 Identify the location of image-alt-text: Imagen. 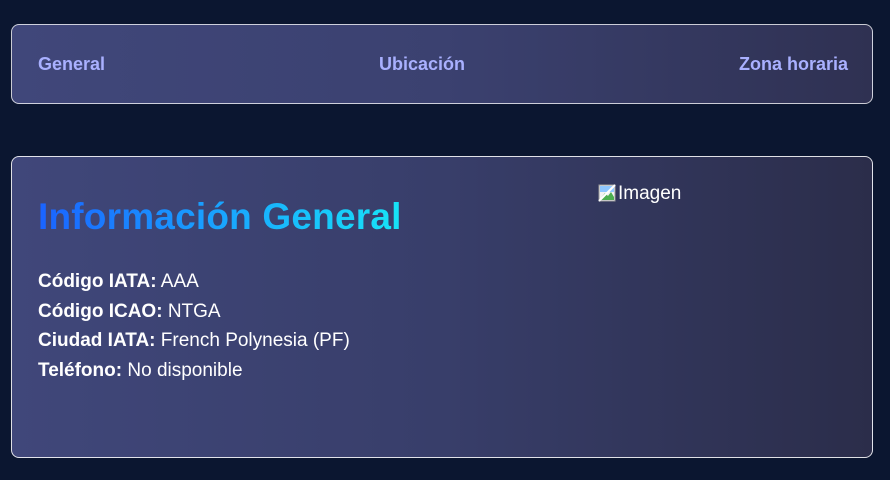
(650, 193).